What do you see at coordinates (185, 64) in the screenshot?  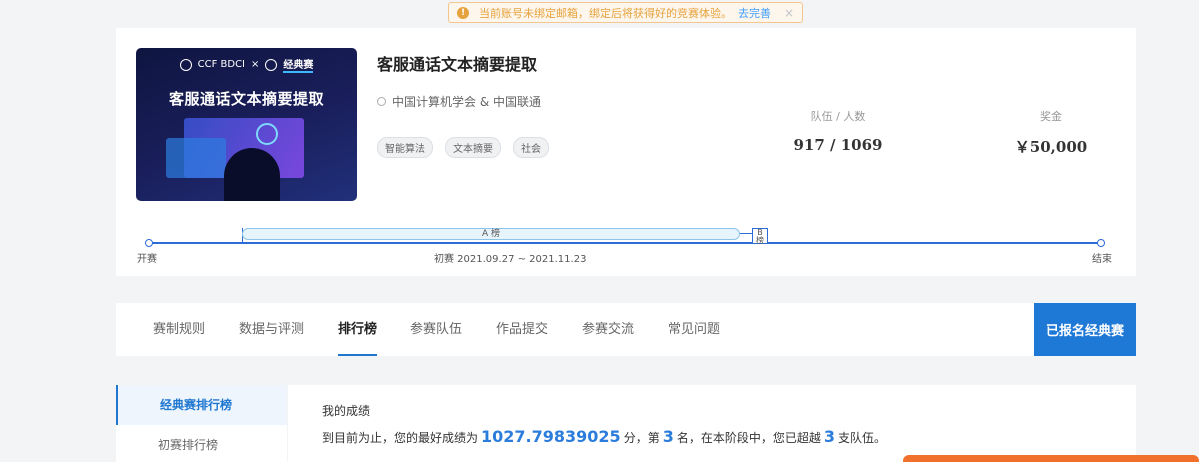 I see `ccf-seal-icon` at bounding box center [185, 64].